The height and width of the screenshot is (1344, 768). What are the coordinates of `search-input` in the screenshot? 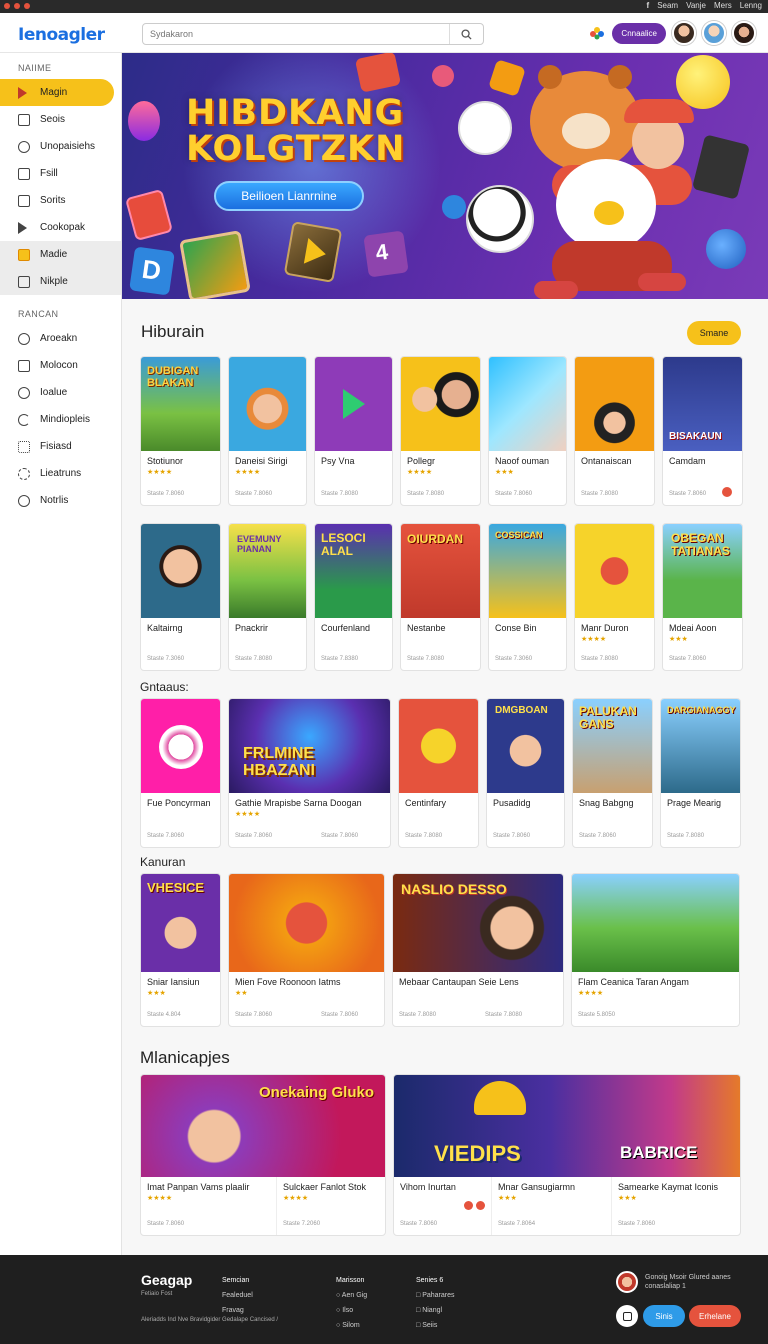 It's located at (293, 34).